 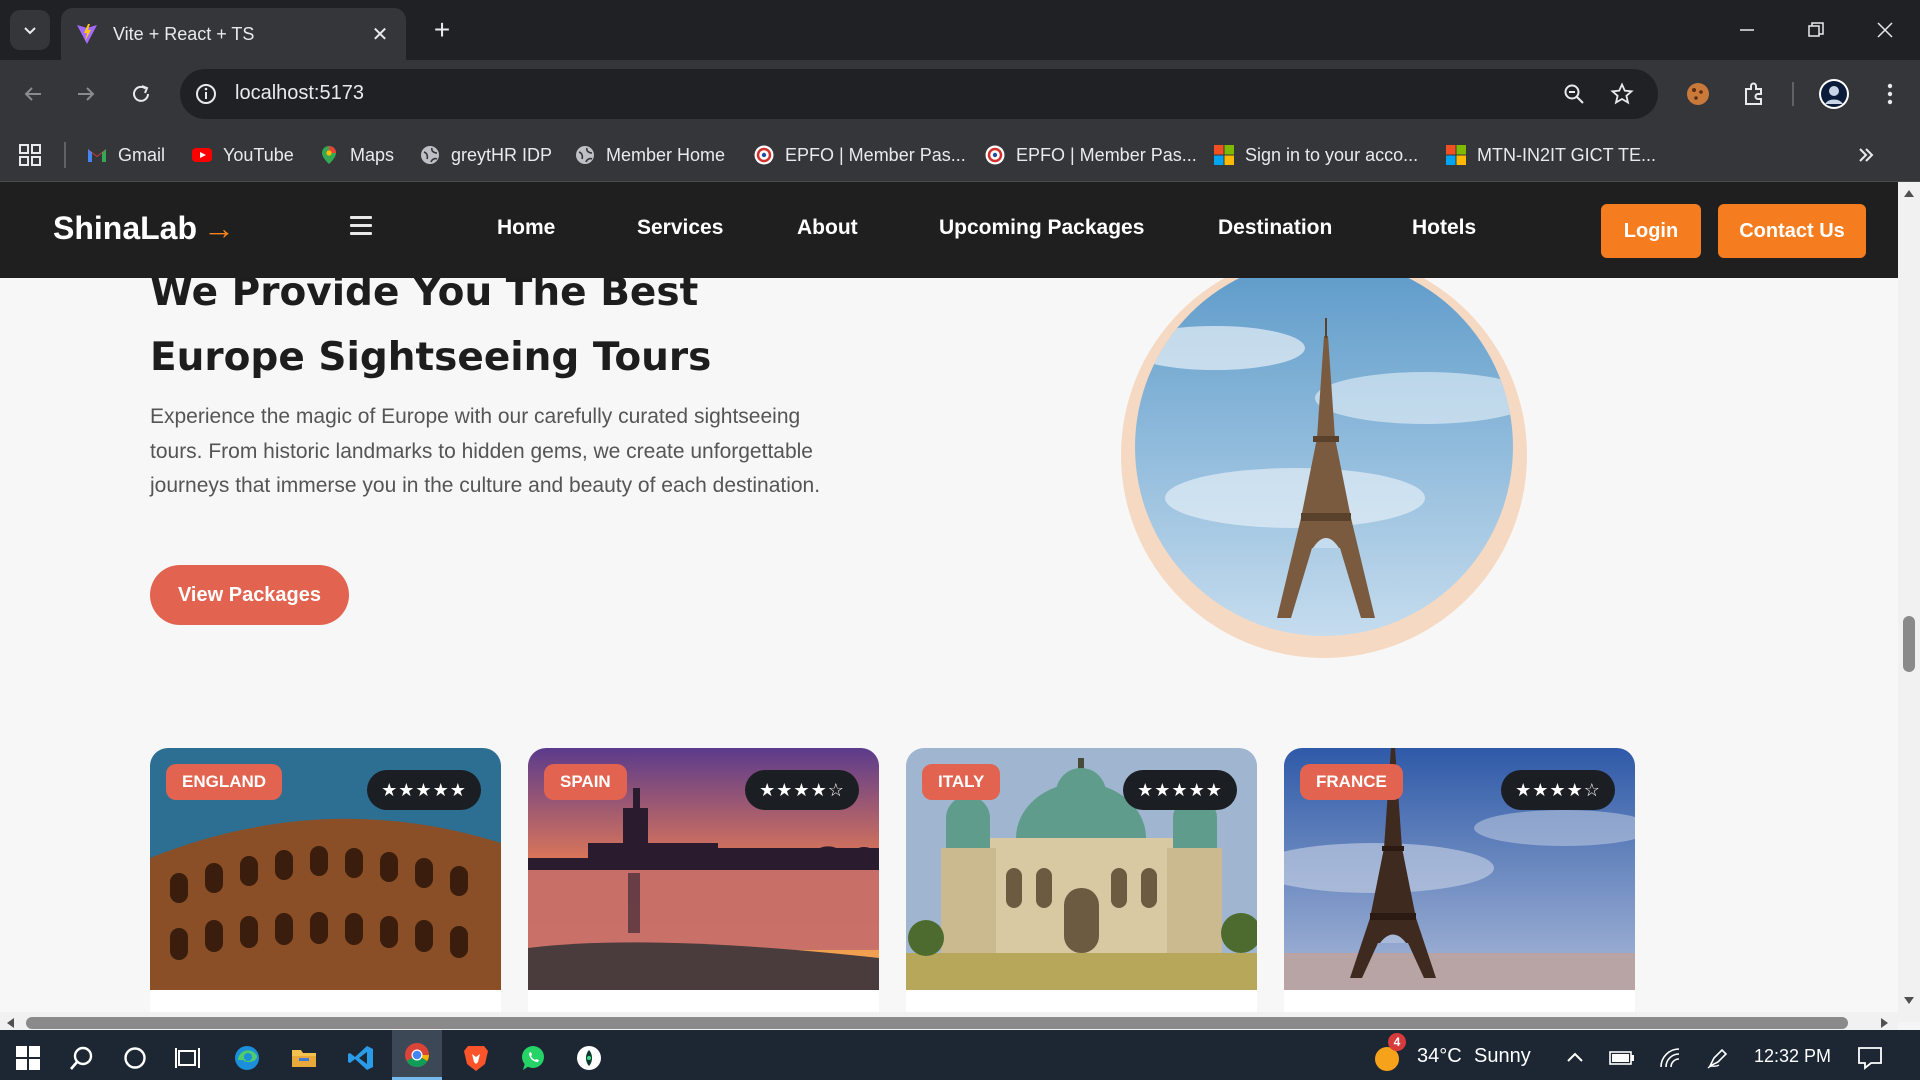 I want to click on reload-button, so click(x=141, y=94).